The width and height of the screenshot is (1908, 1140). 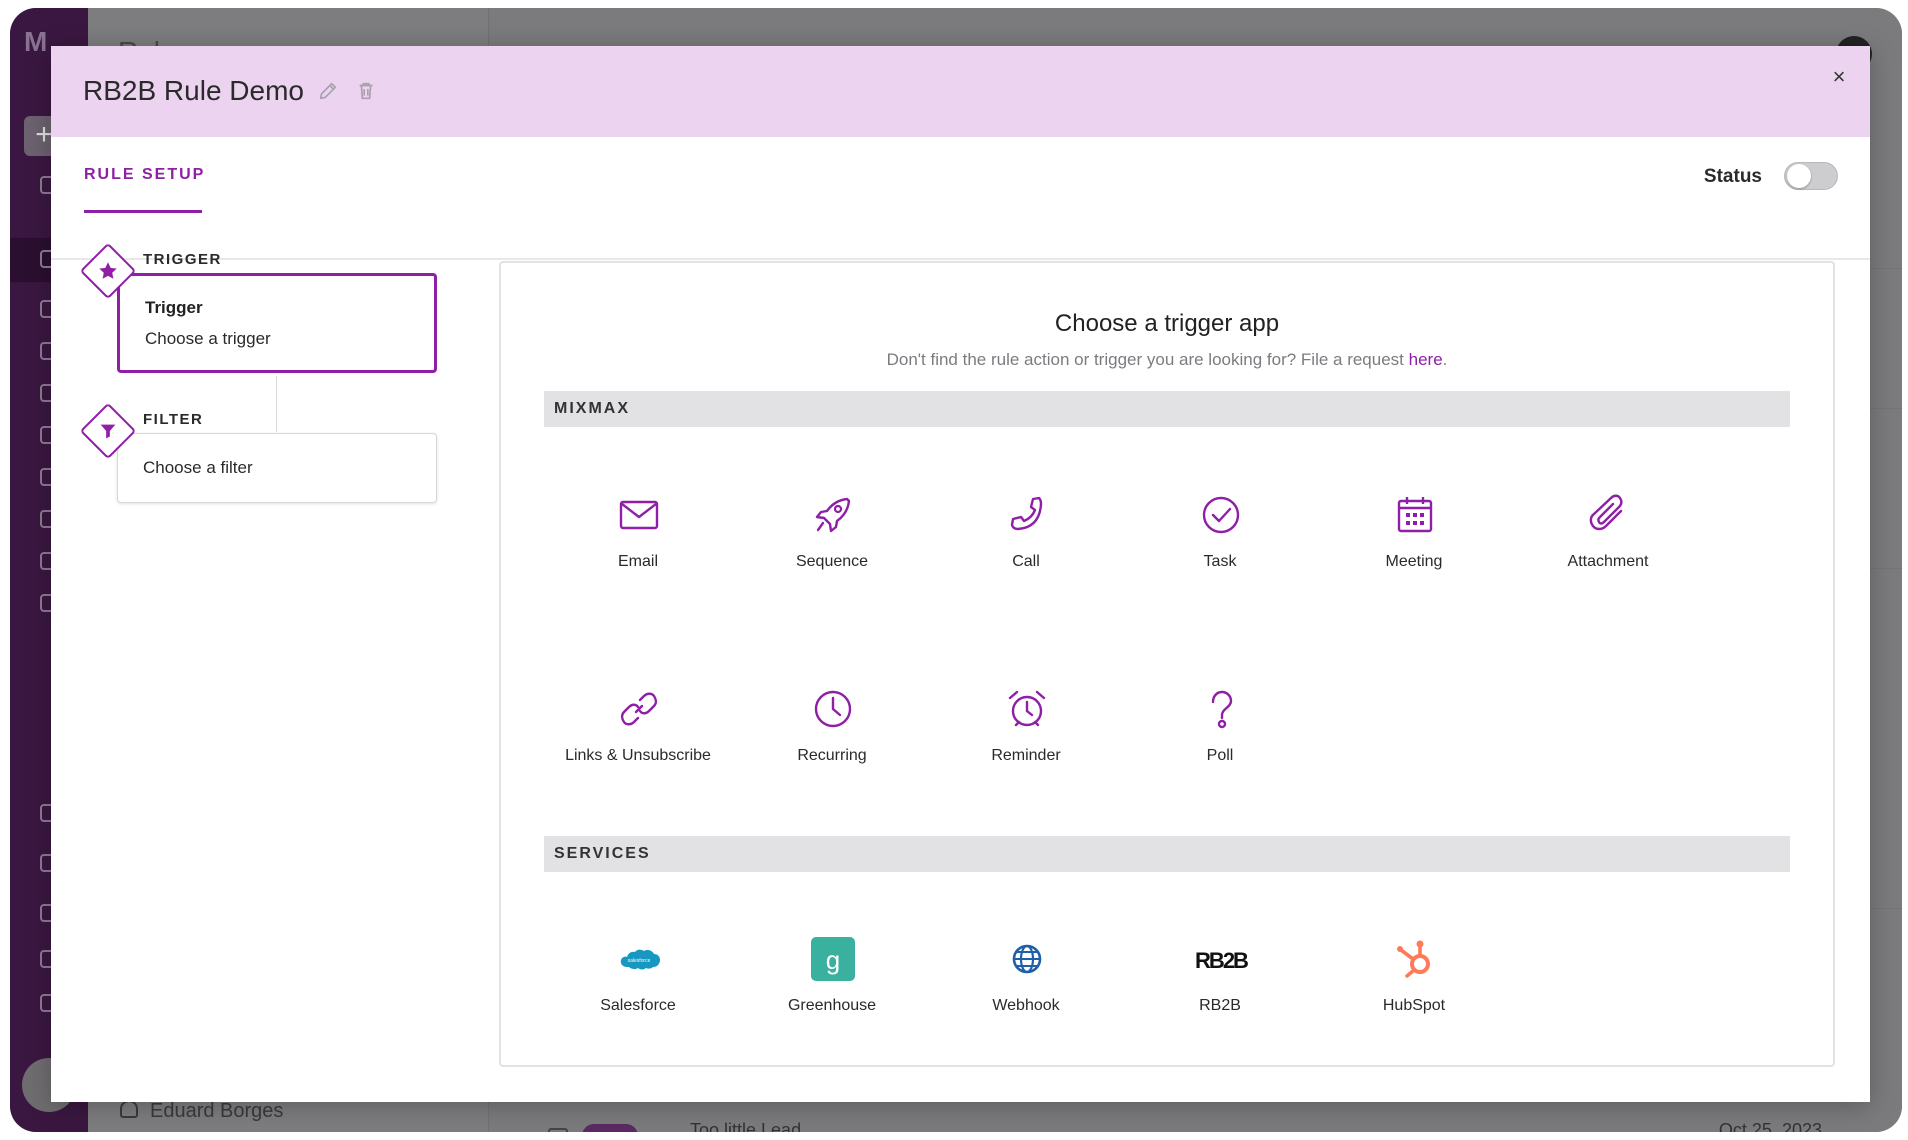 I want to click on row-toggle, so click(x=610, y=1128).